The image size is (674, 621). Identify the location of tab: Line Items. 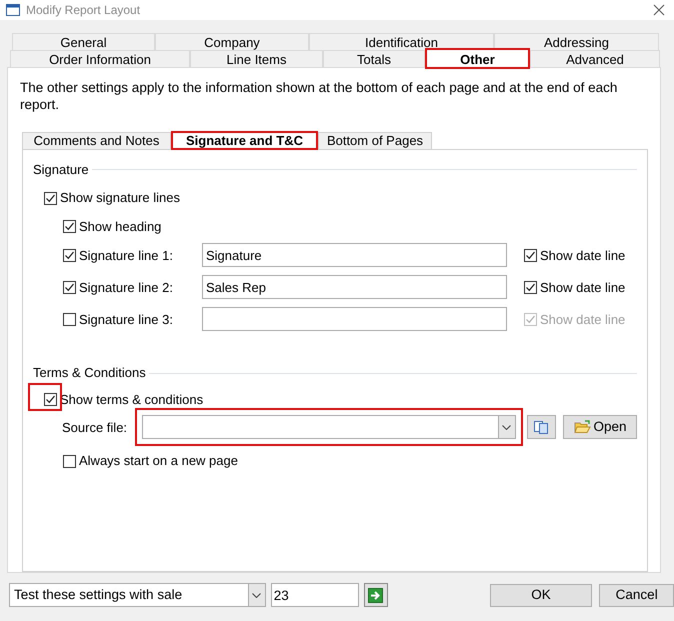
(256, 58).